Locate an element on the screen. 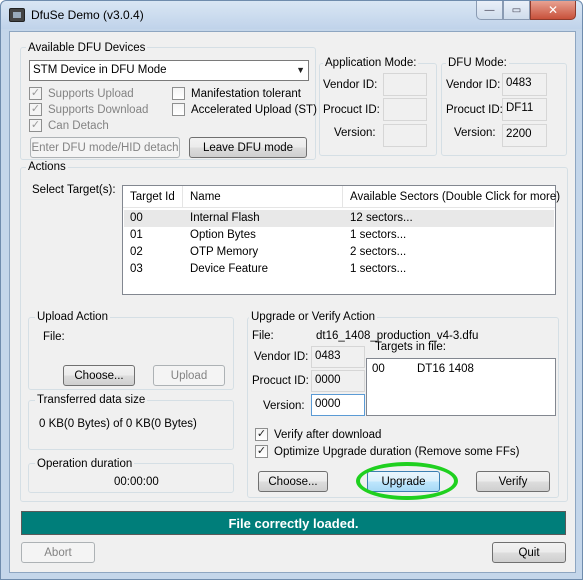 The width and height of the screenshot is (583, 580). manifestation-tolerant-checkbox: Manifestation tolerant is located at coordinates (236, 93).